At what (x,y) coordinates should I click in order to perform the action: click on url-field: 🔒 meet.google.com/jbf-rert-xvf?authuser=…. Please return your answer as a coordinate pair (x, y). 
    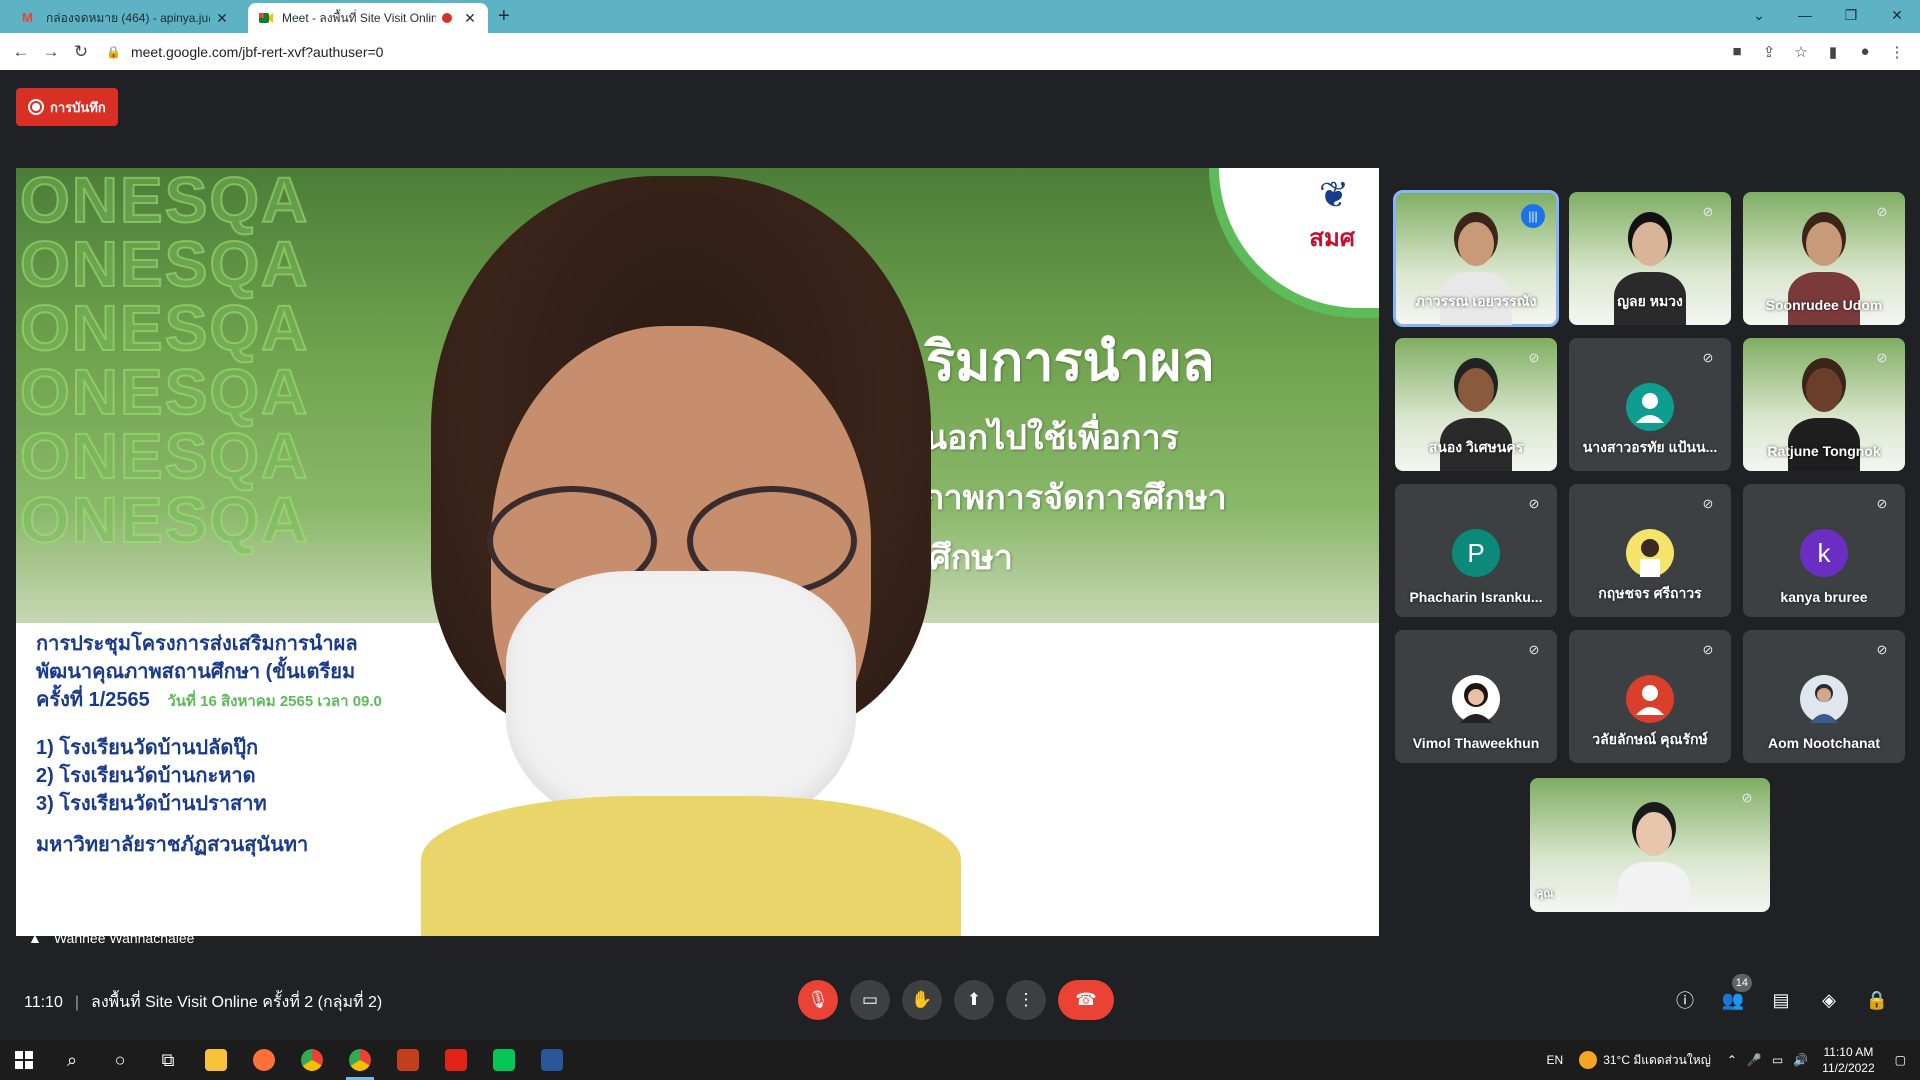
    Looking at the image, I should click on (916, 51).